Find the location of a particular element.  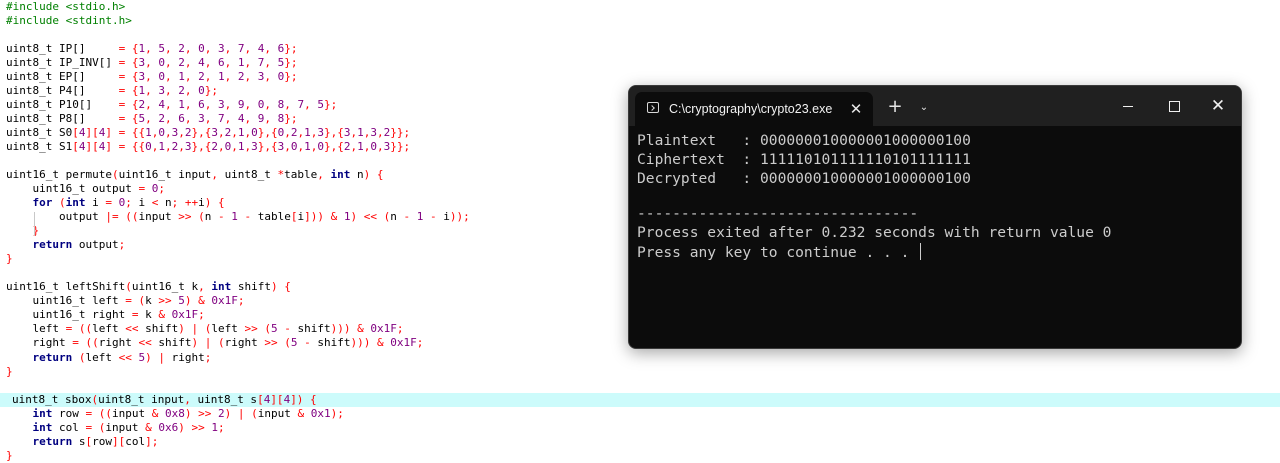

code-token: },{ is located at coordinates (201, 133).